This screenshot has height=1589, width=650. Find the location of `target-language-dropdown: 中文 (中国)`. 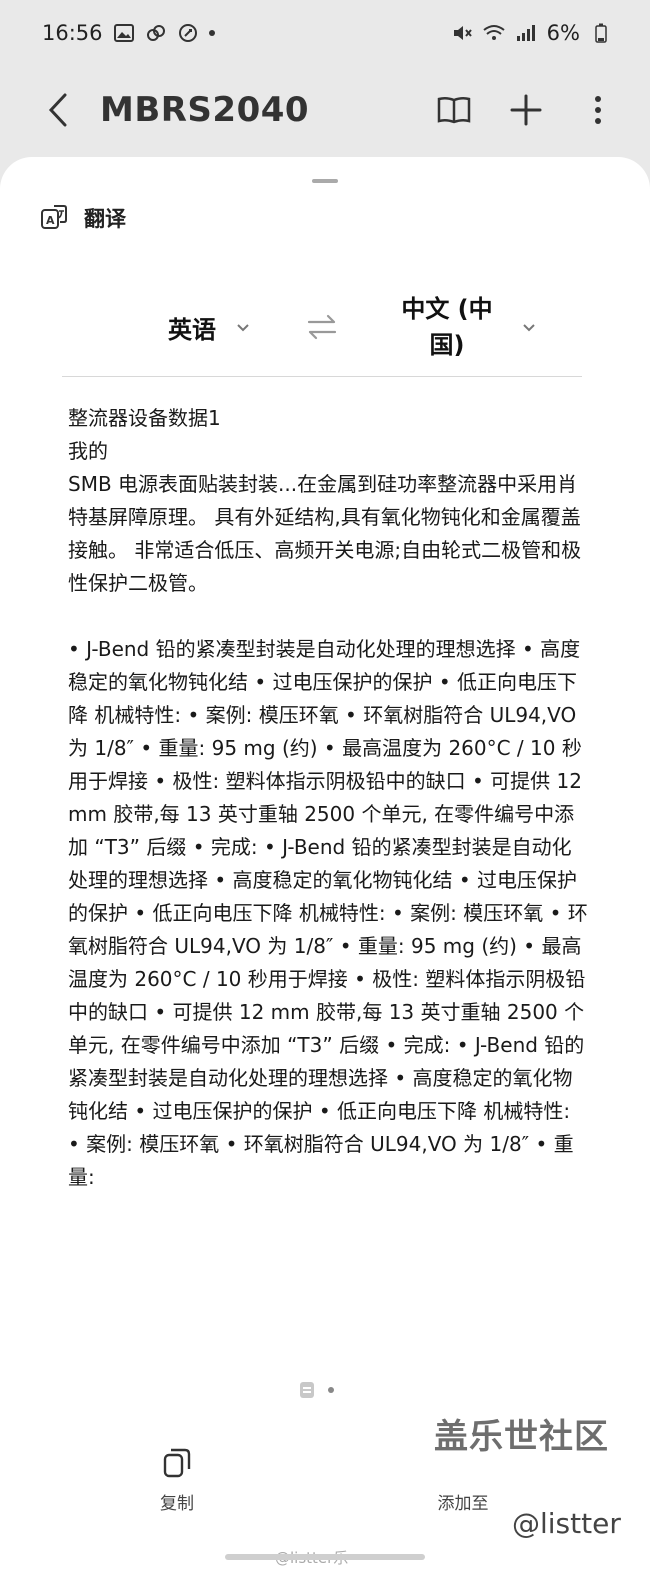

target-language-dropdown: 中文 (中国) is located at coordinates (487, 327).